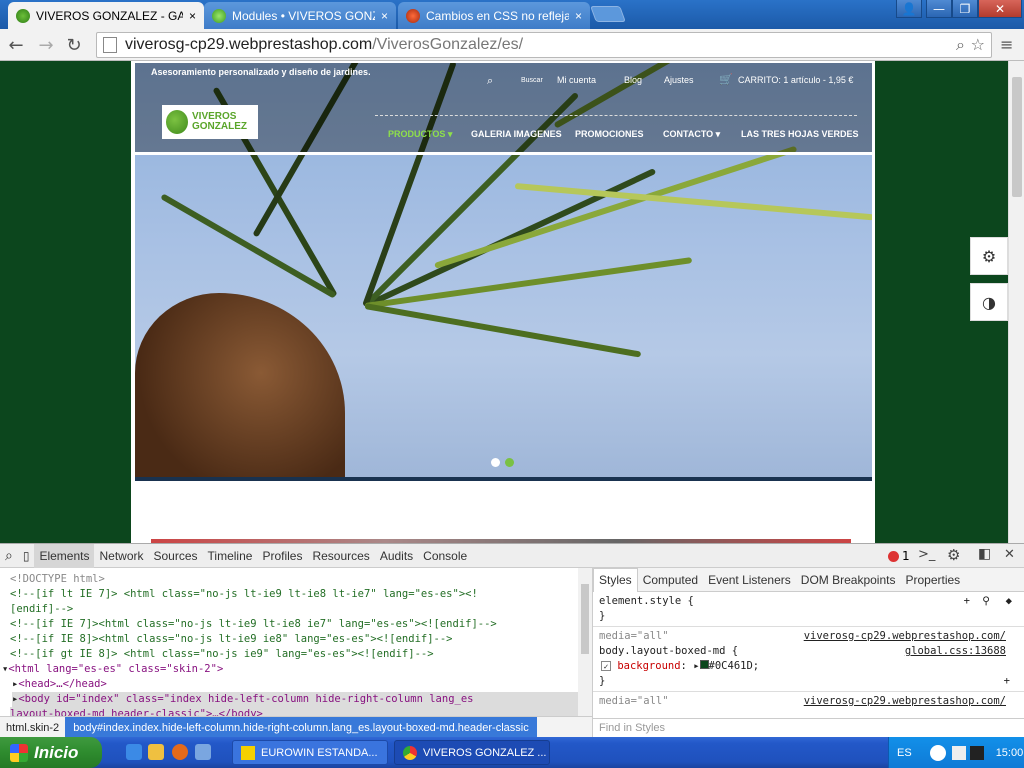  Describe the element at coordinates (1016, 302) in the screenshot. I see `page-scrollbar` at that location.